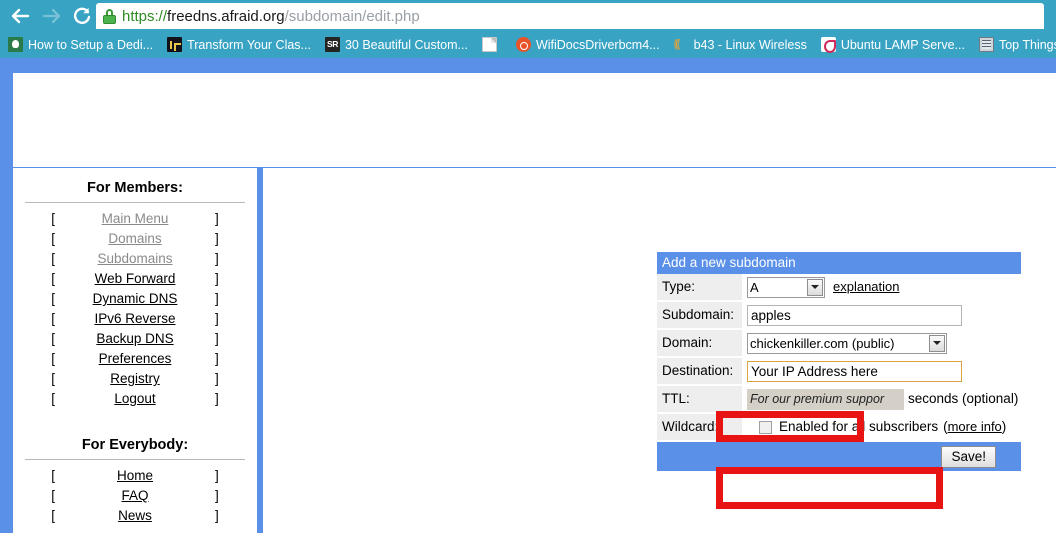 The height and width of the screenshot is (533, 1056). Describe the element at coordinates (765, 427) in the screenshot. I see `wildcard-checkbox` at that location.